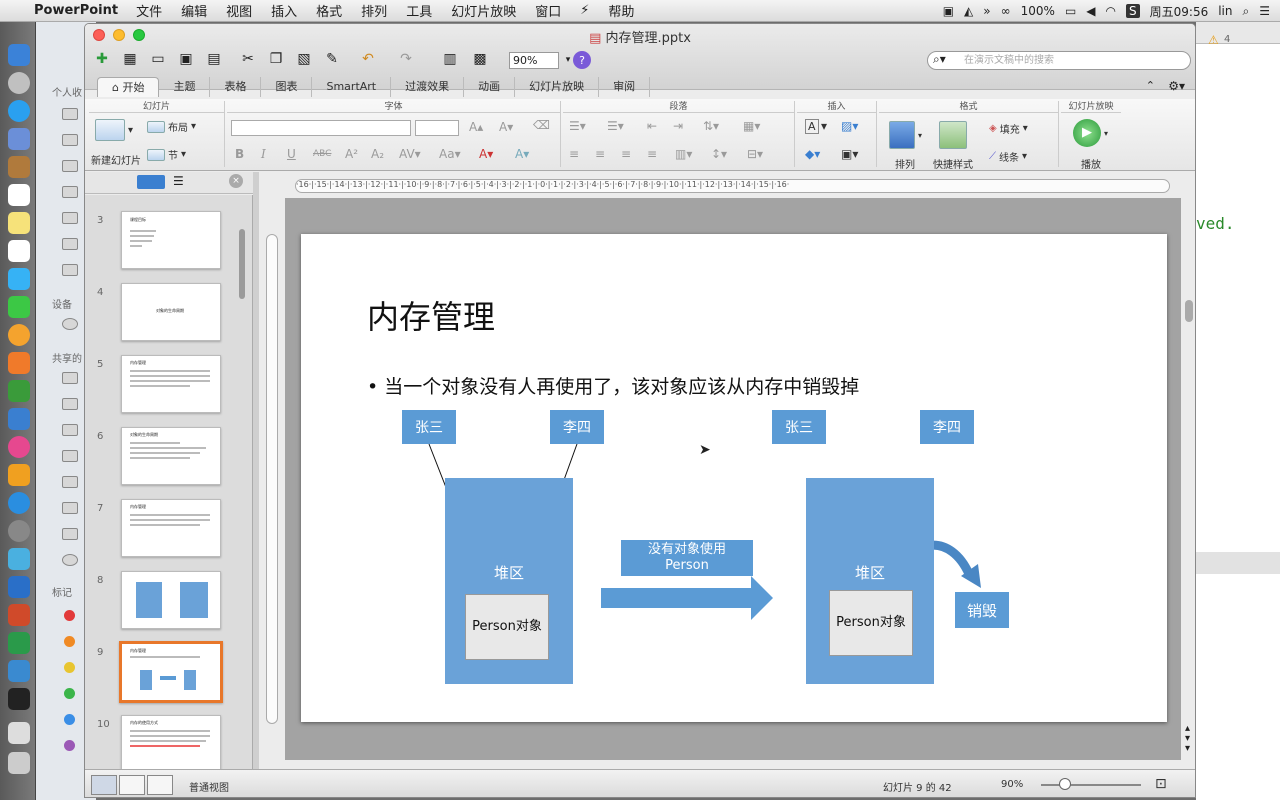  Describe the element at coordinates (1065, 784) in the screenshot. I see `zoom-slider-knob` at that location.